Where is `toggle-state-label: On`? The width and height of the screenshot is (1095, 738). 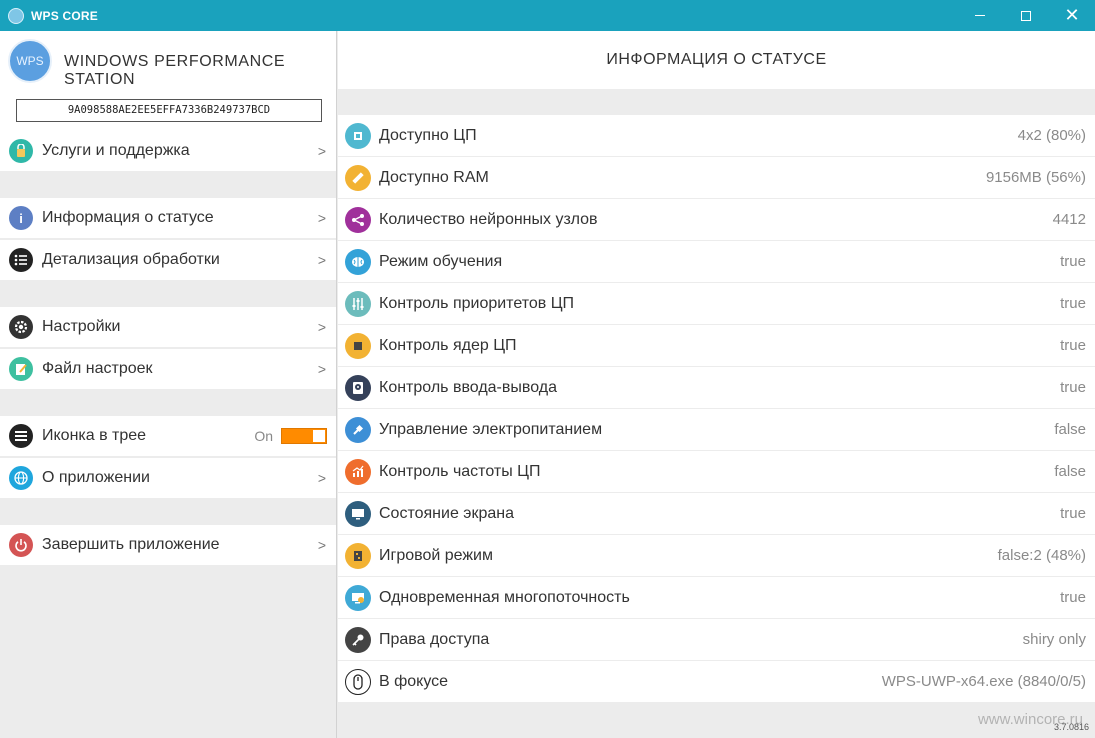
toggle-state-label: On is located at coordinates (263, 436).